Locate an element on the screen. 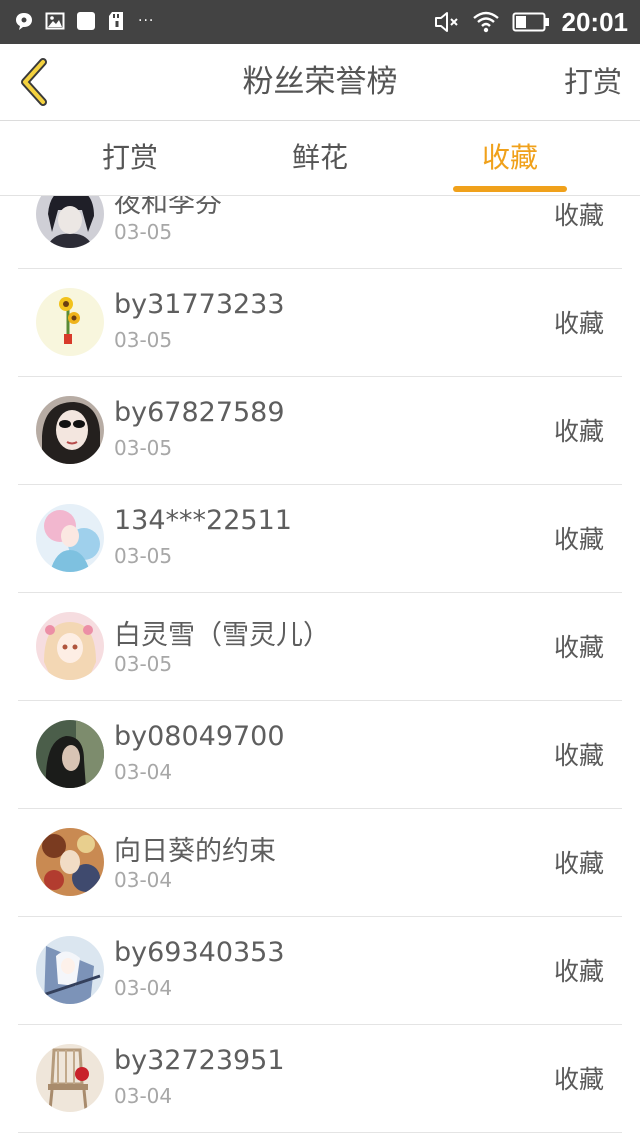 The width and height of the screenshot is (640, 1138). tab-favorites: 收藏 is located at coordinates (510, 158).